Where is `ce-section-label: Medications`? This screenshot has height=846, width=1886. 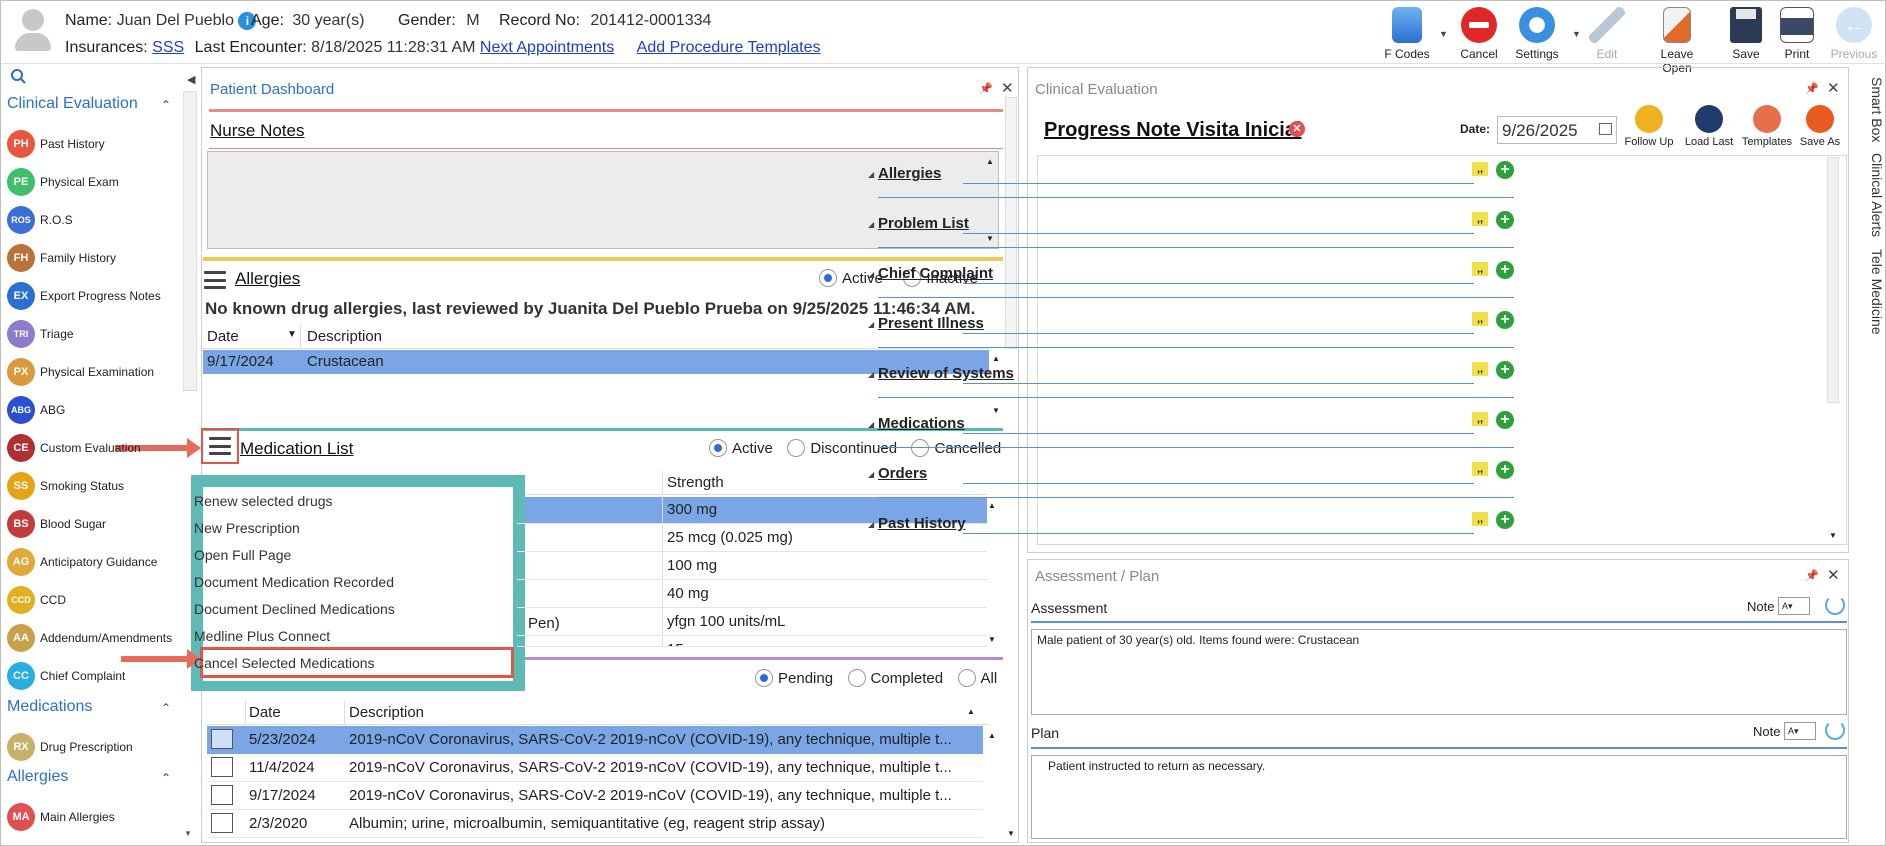 ce-section-label: Medications is located at coordinates (921, 423).